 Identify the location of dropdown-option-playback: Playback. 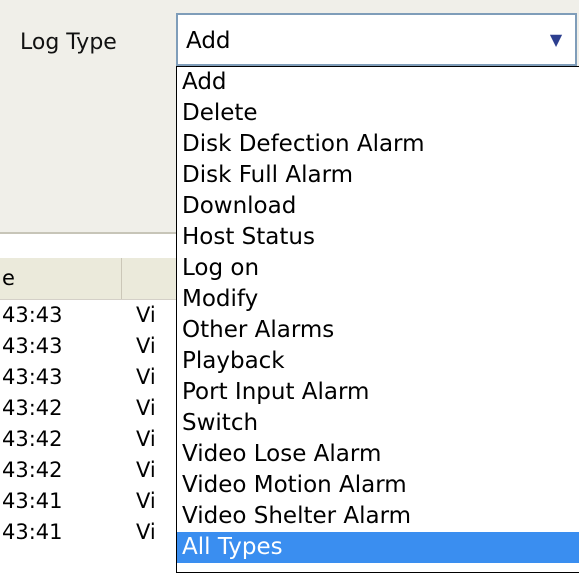
(378, 361).